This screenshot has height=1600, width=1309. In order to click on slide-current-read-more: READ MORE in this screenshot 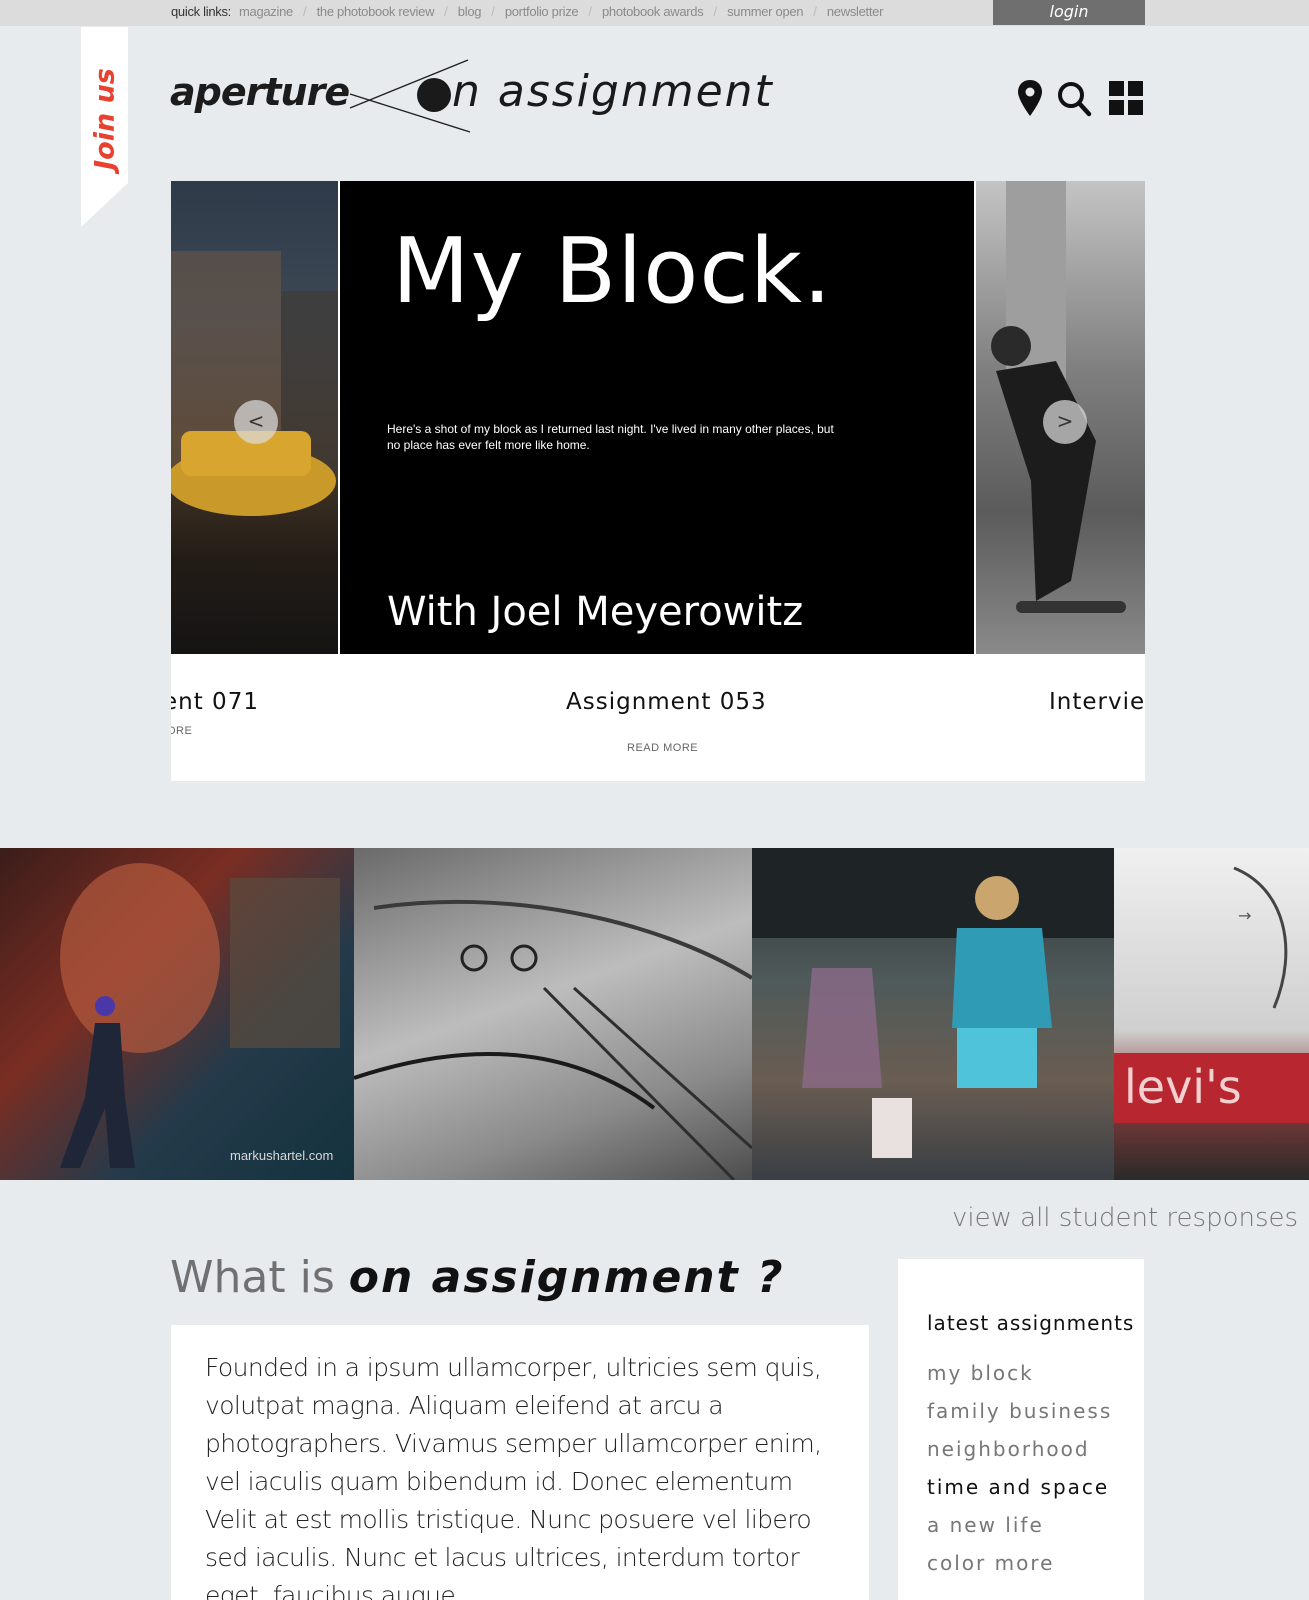, I will do `click(662, 748)`.